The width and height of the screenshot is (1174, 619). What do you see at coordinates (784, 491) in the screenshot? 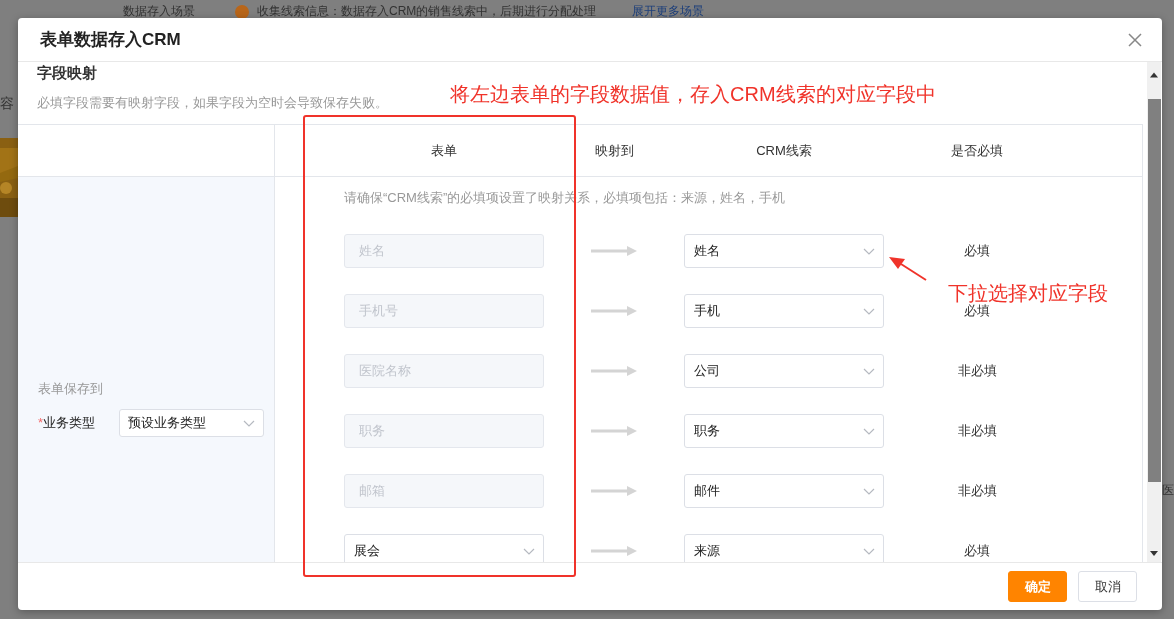
I see `select-field: 邮件` at bounding box center [784, 491].